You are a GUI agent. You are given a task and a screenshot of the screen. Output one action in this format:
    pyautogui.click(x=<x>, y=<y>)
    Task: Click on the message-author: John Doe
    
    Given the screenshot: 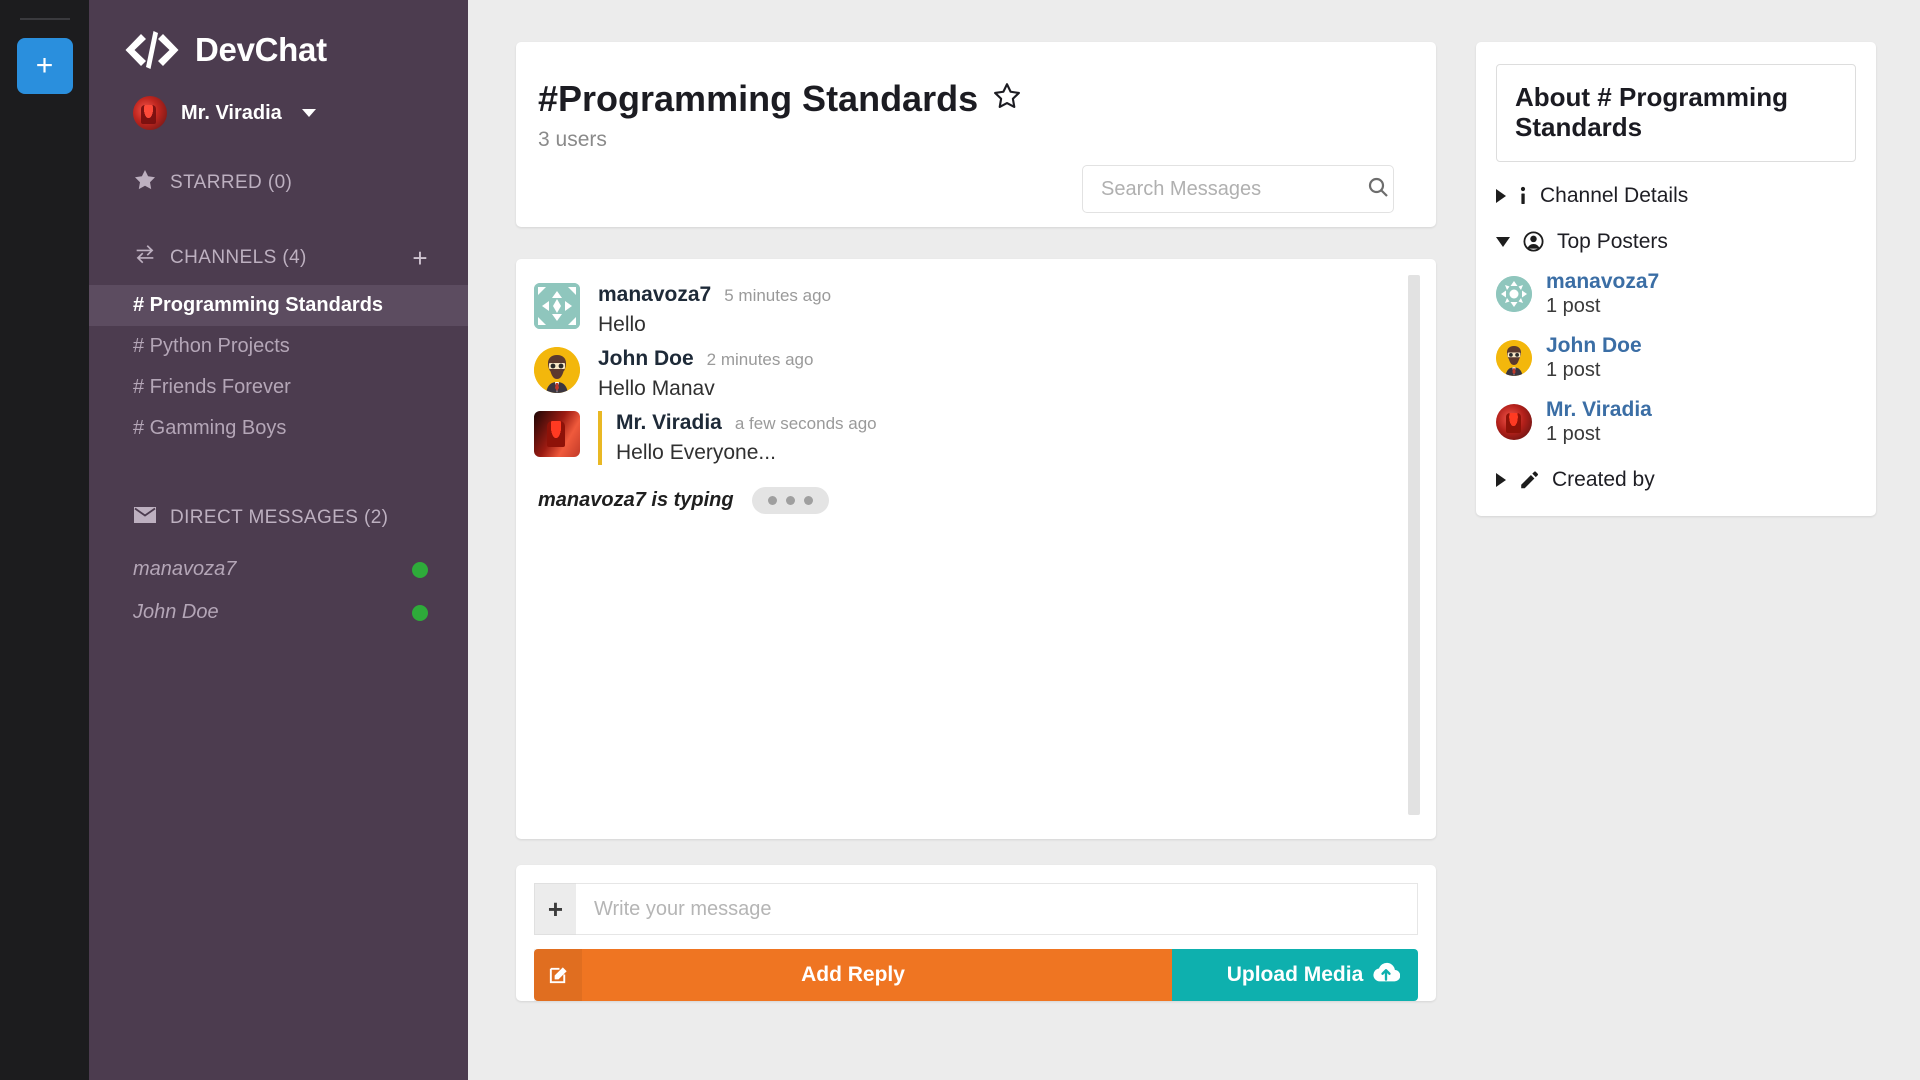 What is the action you would take?
    pyautogui.click(x=646, y=358)
    